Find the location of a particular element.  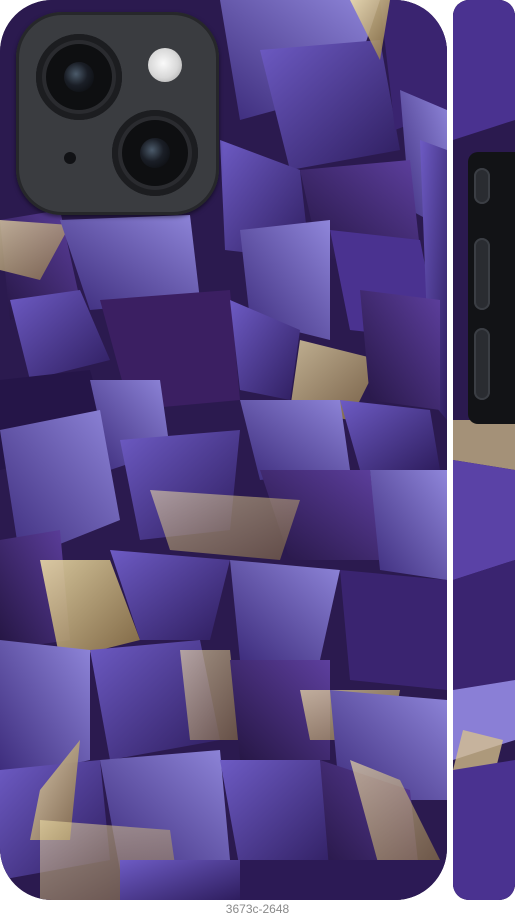

flash-icon is located at coordinates (165, 65).